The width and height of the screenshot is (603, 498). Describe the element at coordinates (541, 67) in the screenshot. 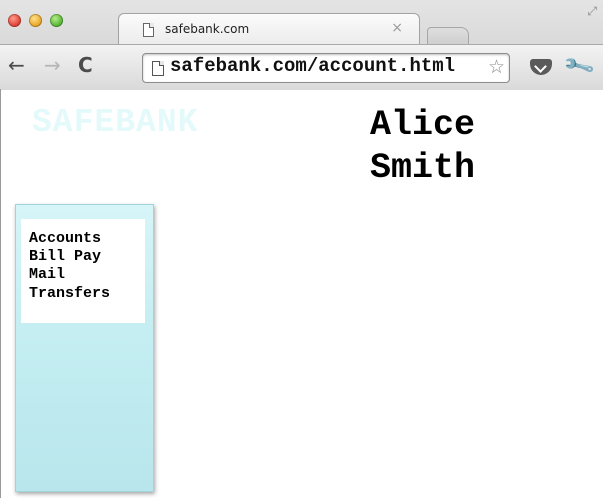

I see `pocket-icon` at that location.